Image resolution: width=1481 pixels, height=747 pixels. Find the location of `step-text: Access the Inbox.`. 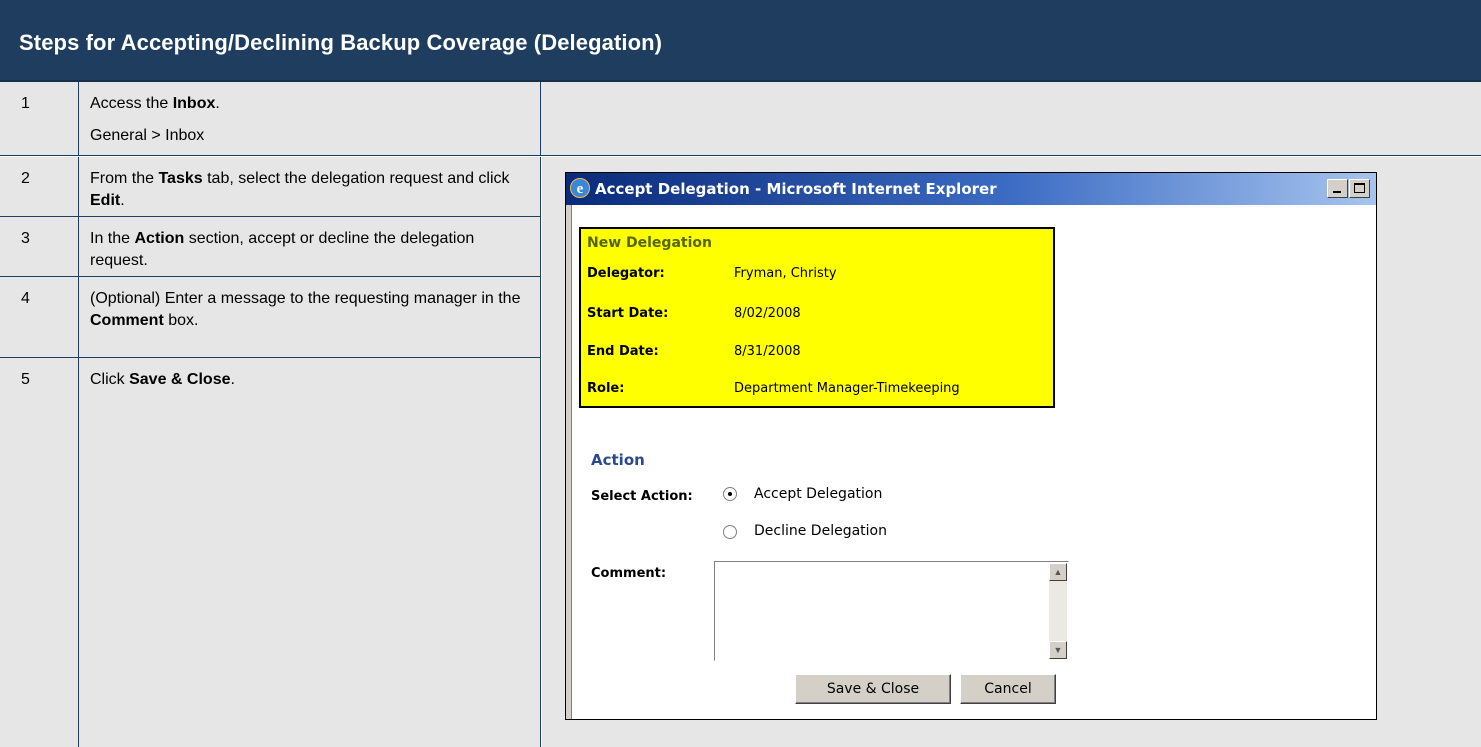

step-text: Access the Inbox. is located at coordinates (155, 103).